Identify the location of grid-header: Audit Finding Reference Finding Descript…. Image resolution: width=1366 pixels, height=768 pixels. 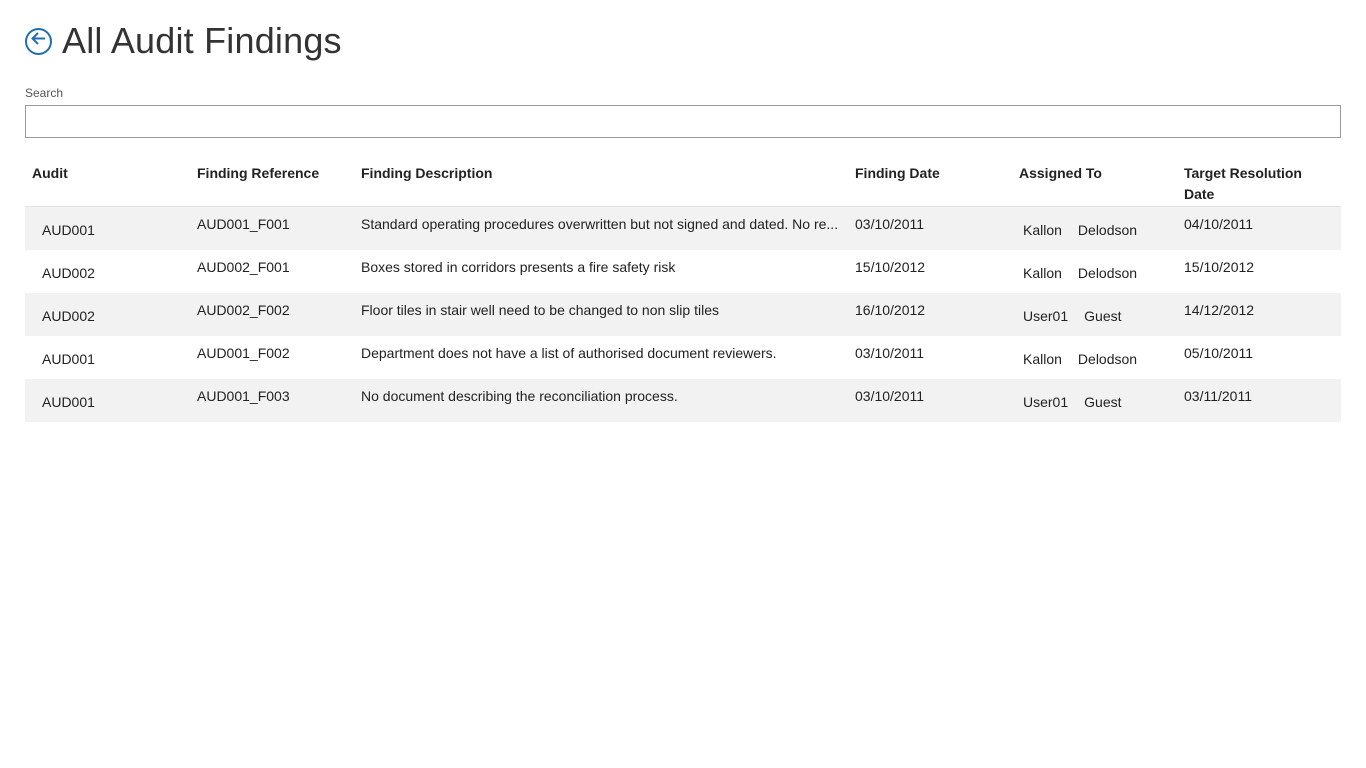
(683, 183).